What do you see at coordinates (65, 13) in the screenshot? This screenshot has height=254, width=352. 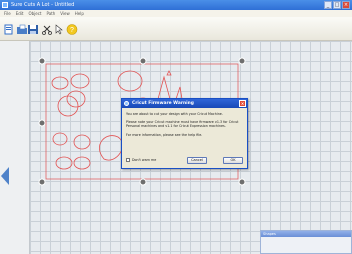 I see `menu-view: View` at bounding box center [65, 13].